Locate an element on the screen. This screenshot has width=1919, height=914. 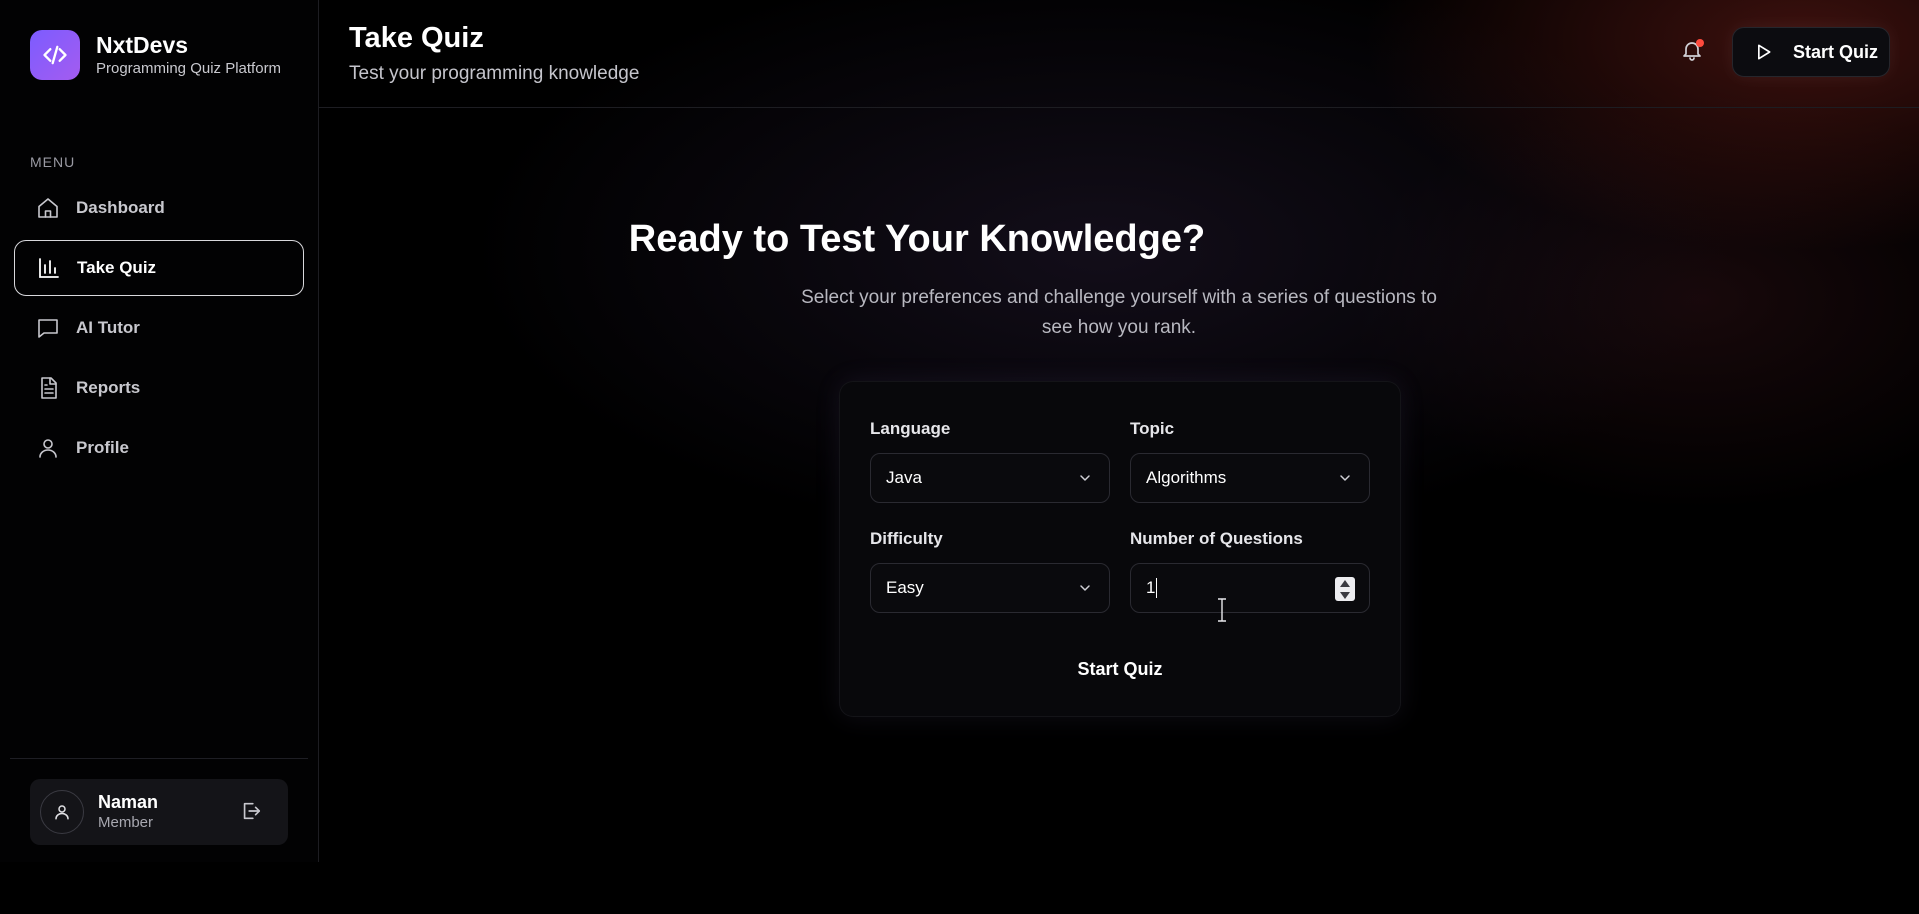
menu-label: MENU is located at coordinates (53, 162).